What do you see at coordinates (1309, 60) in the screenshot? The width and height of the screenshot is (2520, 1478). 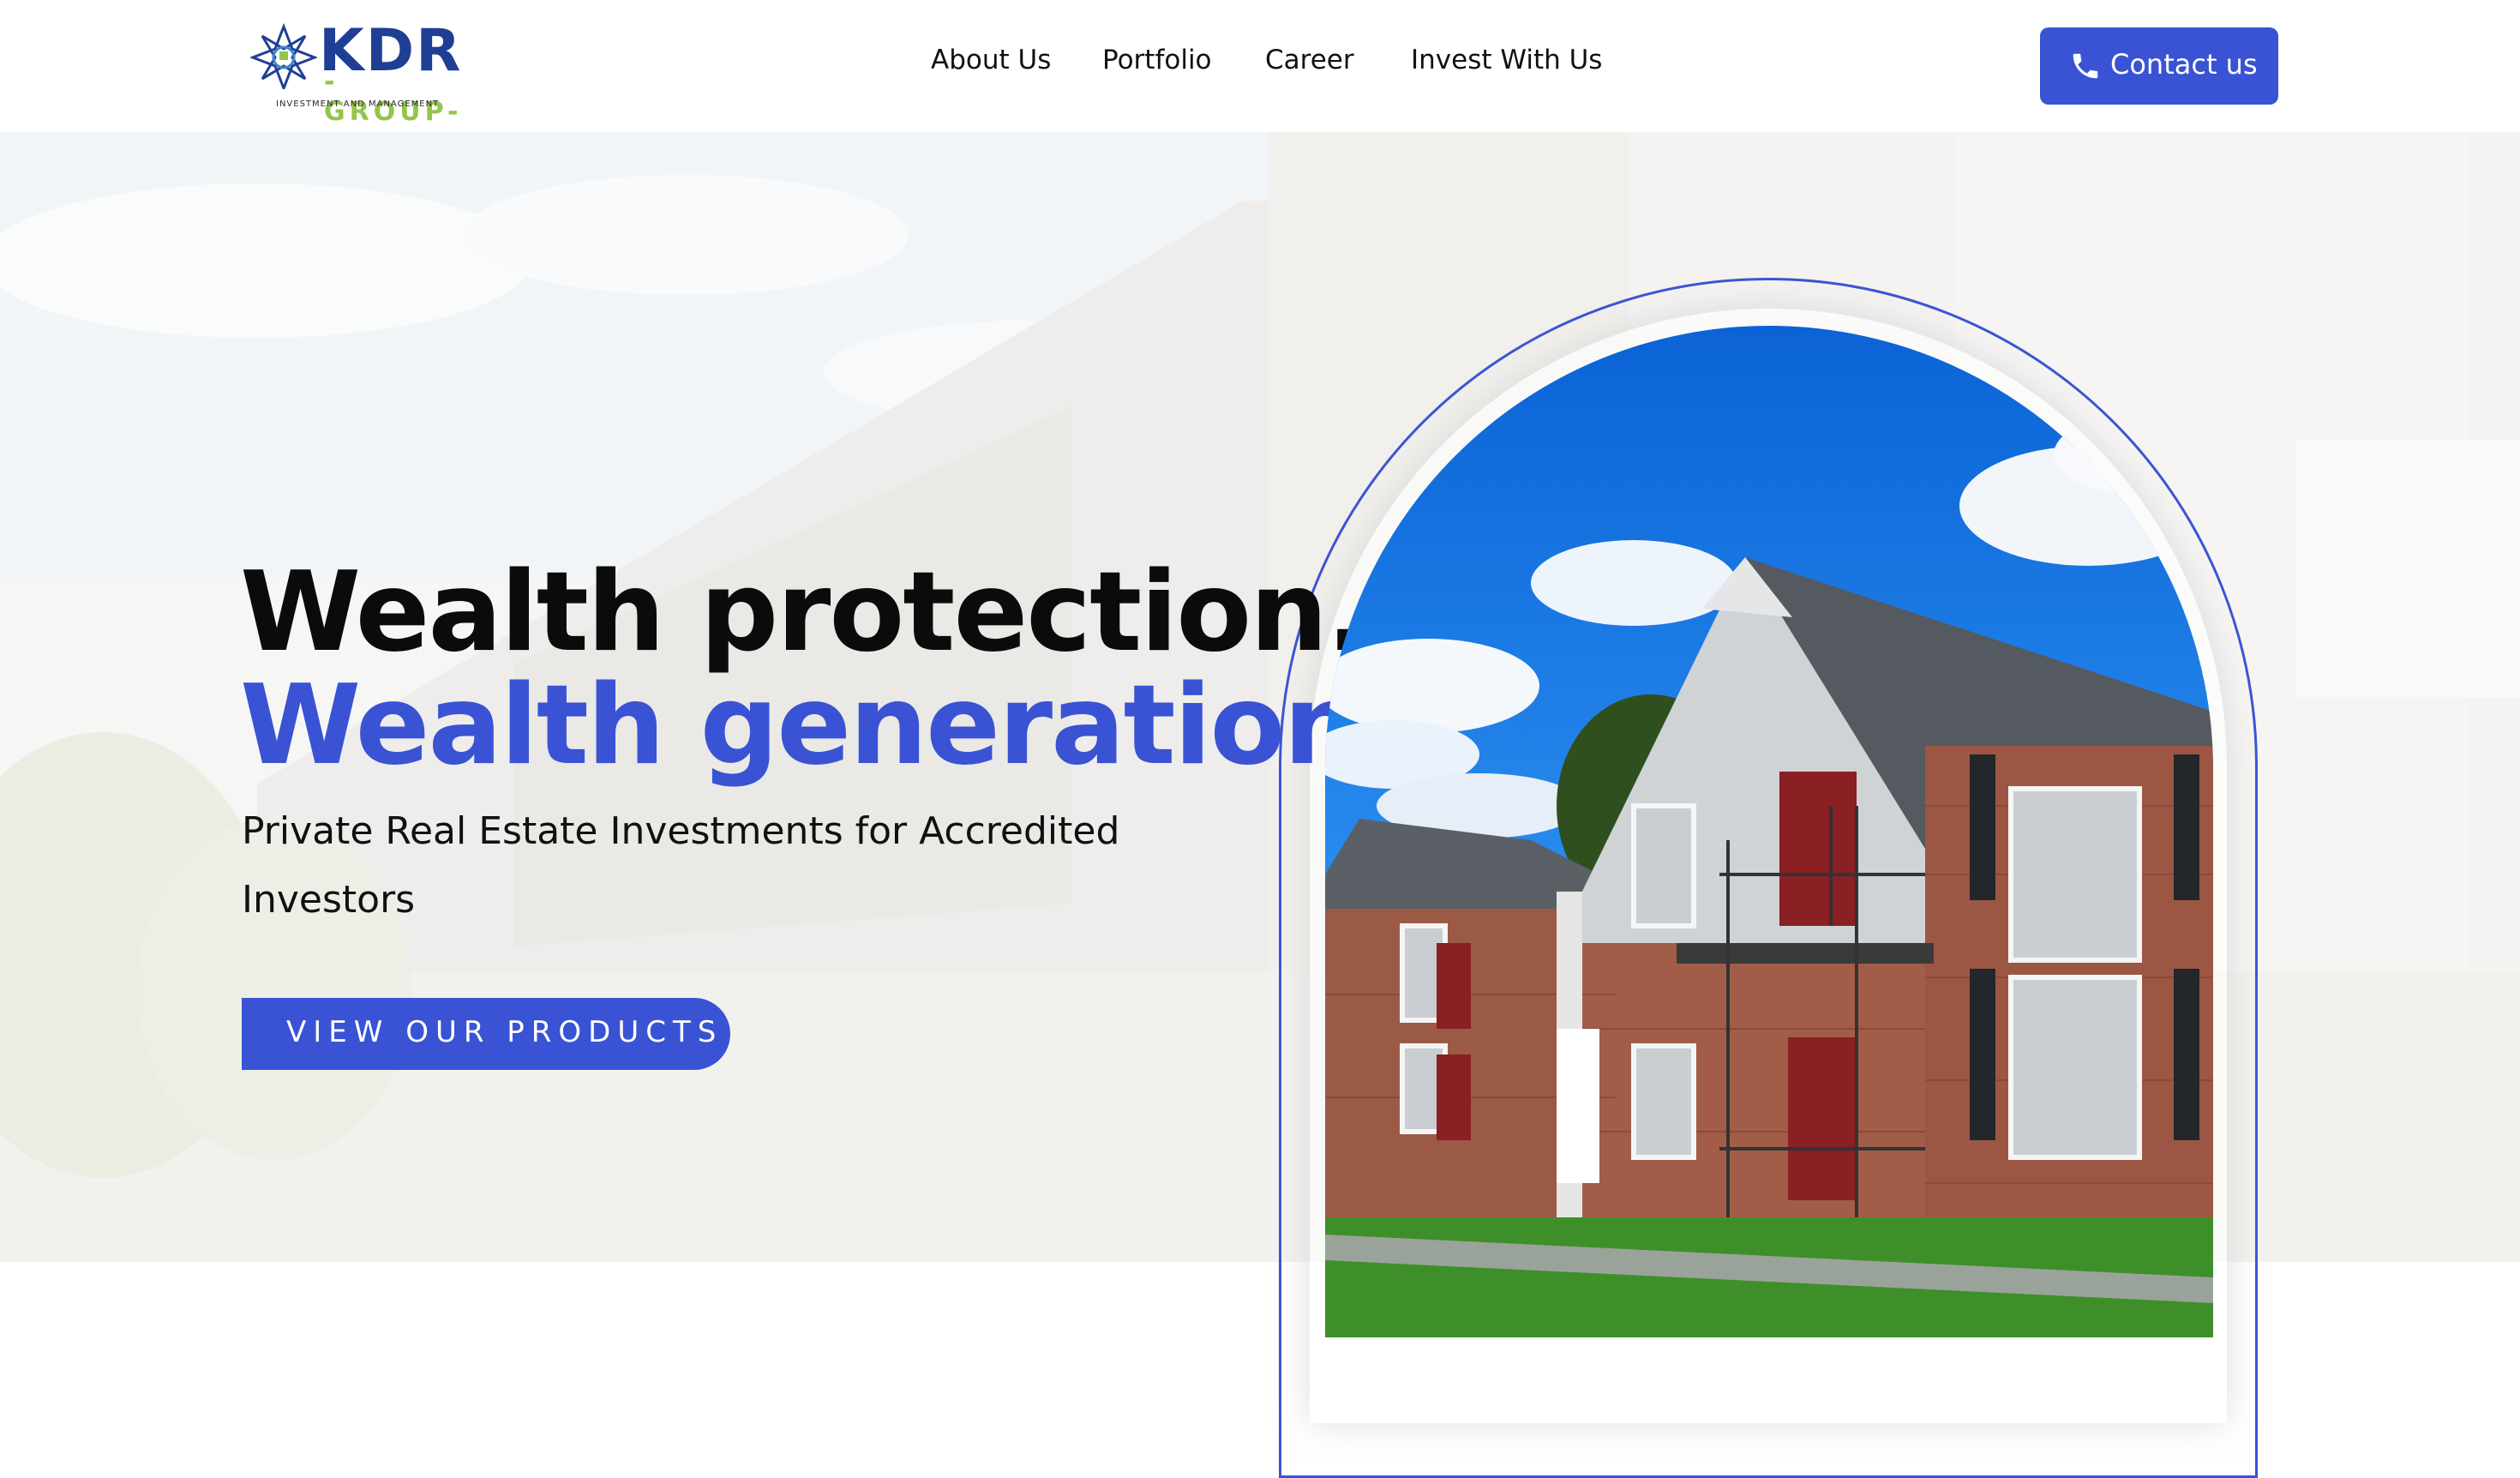 I see `nav-item-career: Career` at bounding box center [1309, 60].